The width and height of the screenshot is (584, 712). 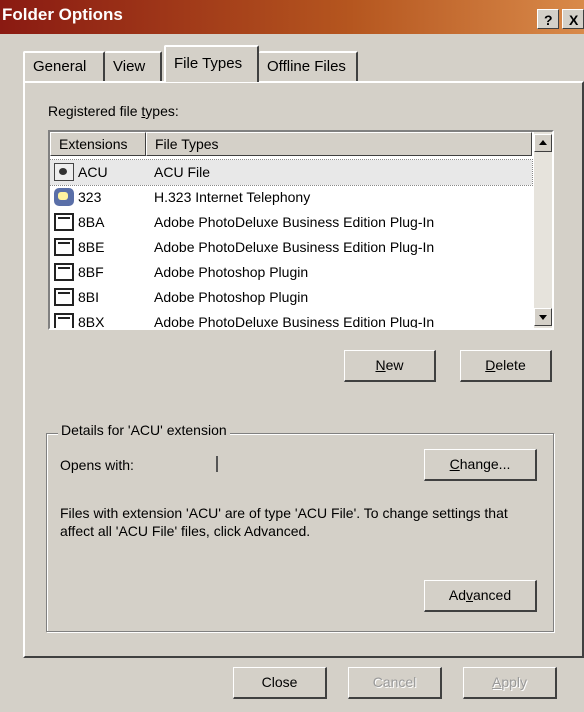 What do you see at coordinates (291, 197) in the screenshot?
I see `list-item: 323 H.323 Internet Telephony` at bounding box center [291, 197].